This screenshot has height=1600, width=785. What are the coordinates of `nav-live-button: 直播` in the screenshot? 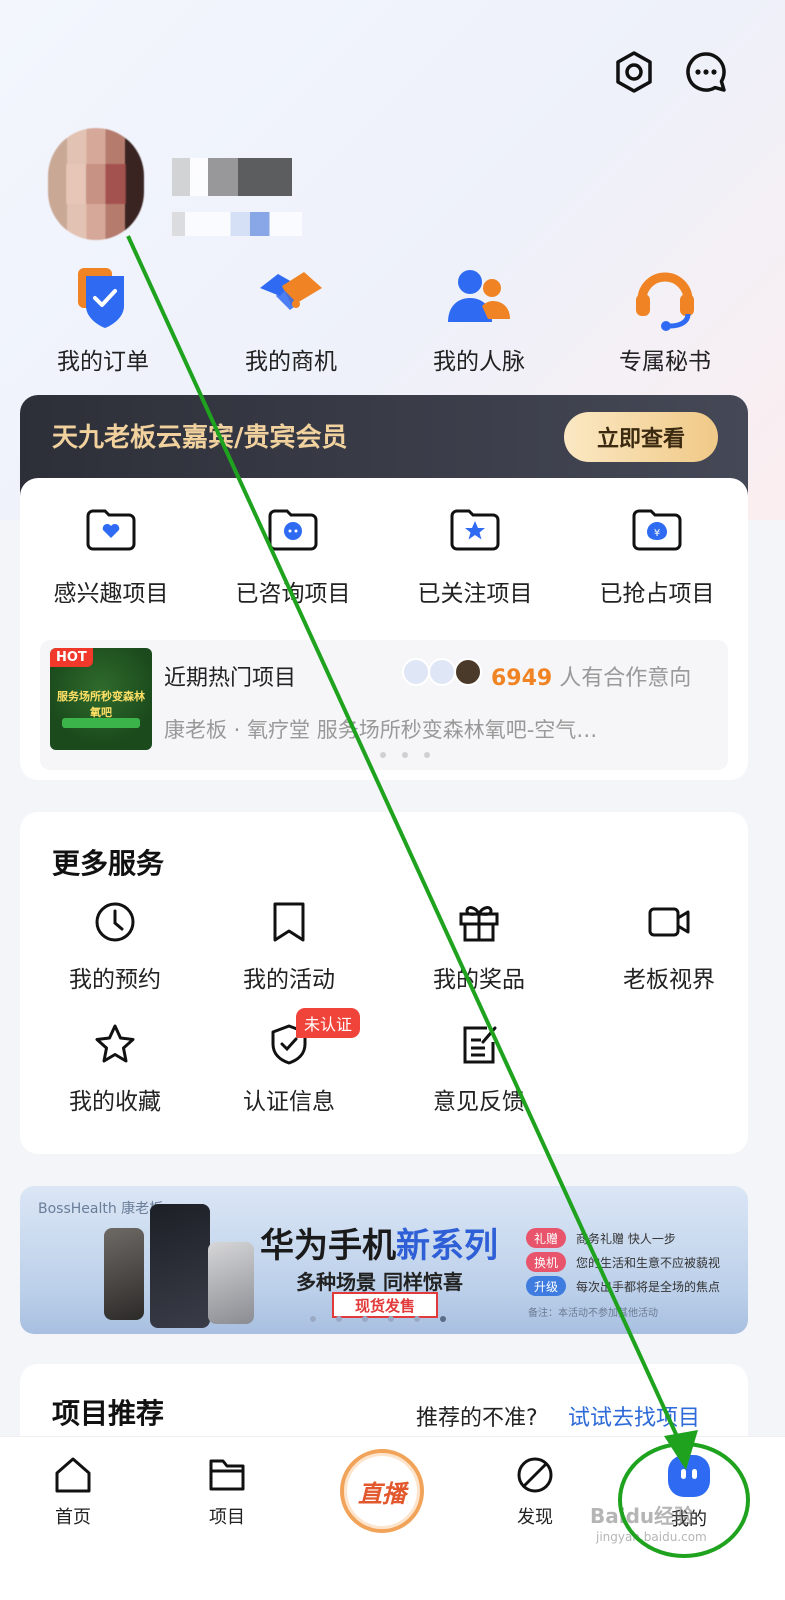 It's located at (382, 1491).